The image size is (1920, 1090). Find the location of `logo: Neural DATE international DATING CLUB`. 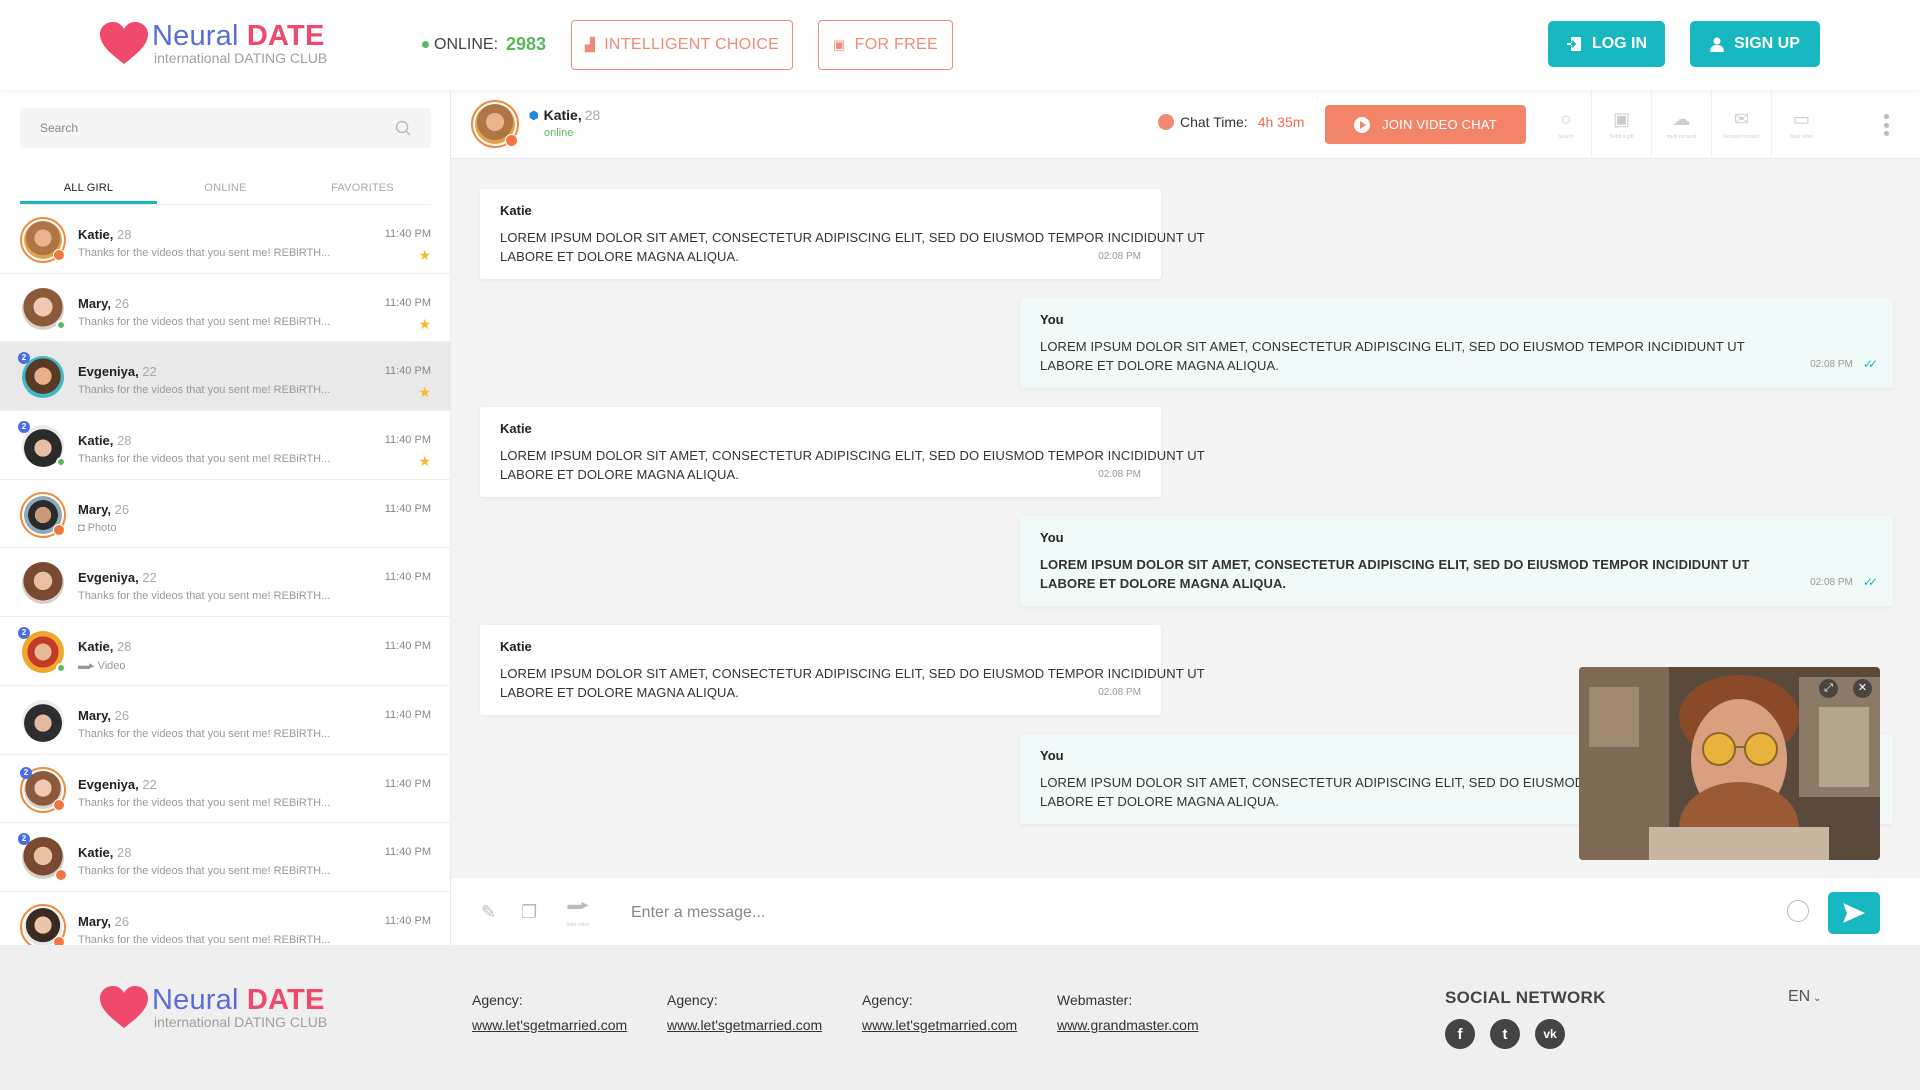

logo: Neural DATE international DATING CLUB is located at coordinates (212, 43).